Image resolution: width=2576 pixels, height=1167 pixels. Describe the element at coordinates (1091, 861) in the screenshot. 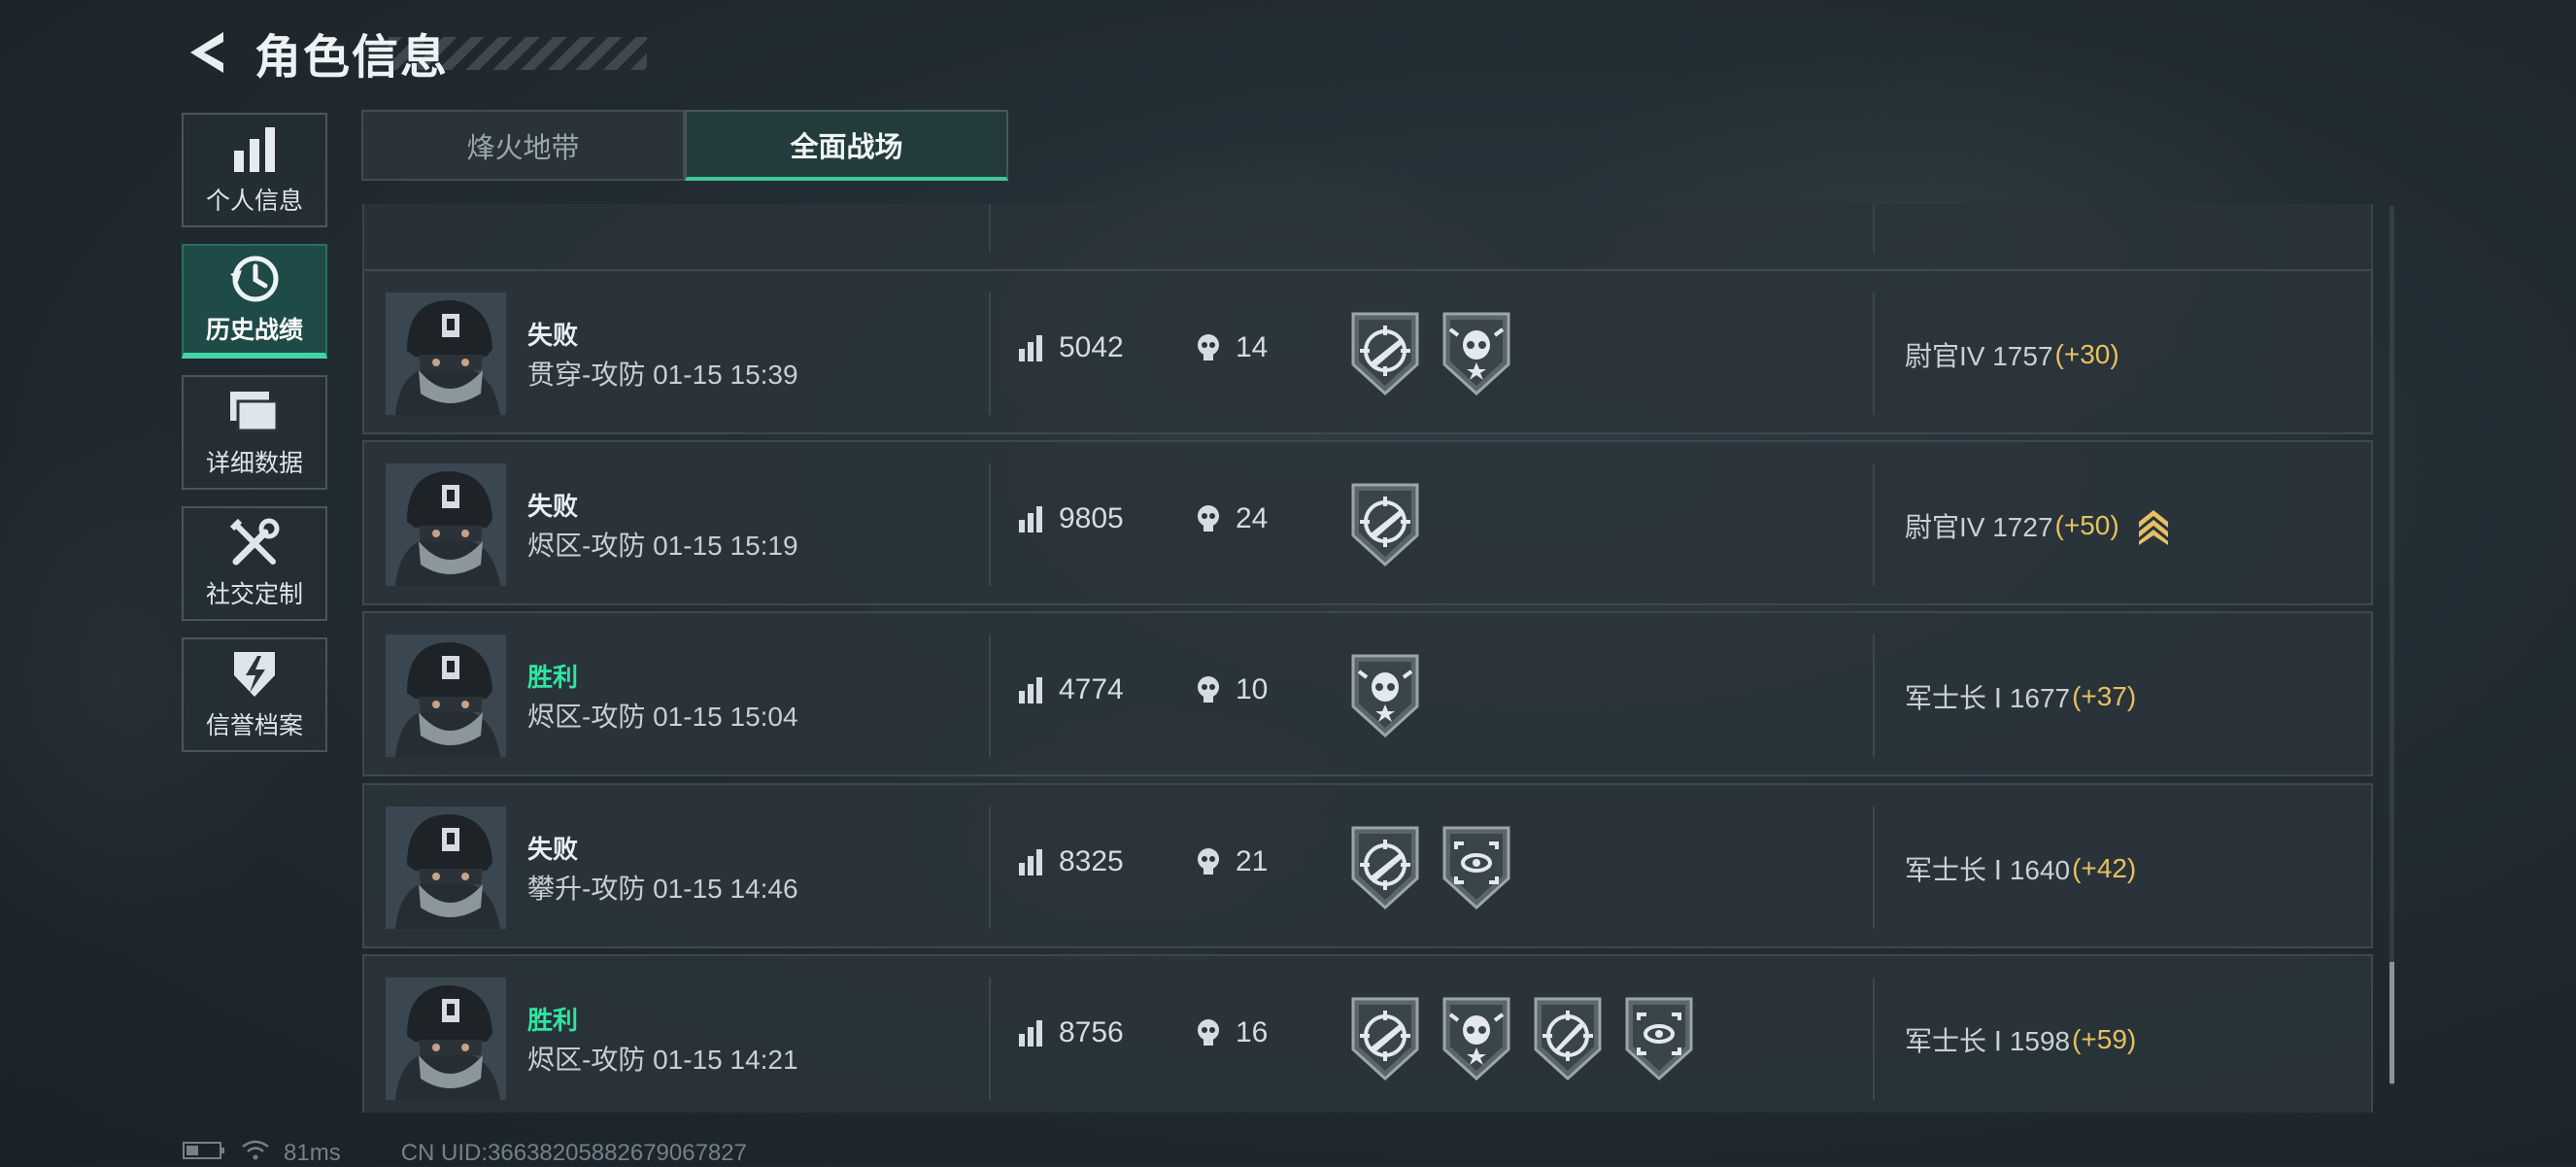

I see `score-value: 8325` at that location.